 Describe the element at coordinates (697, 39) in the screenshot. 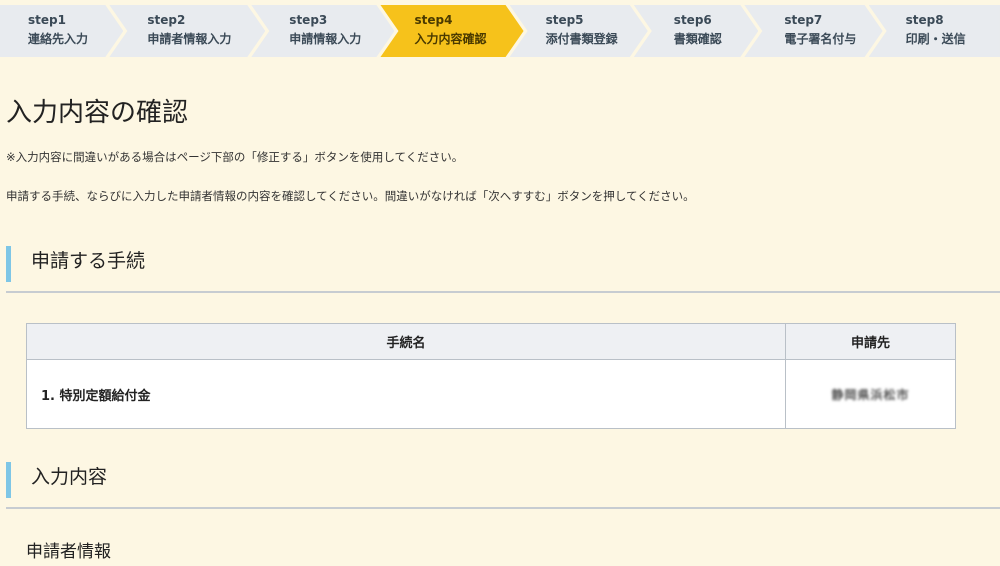

I see `step-label: 書類確認` at that location.